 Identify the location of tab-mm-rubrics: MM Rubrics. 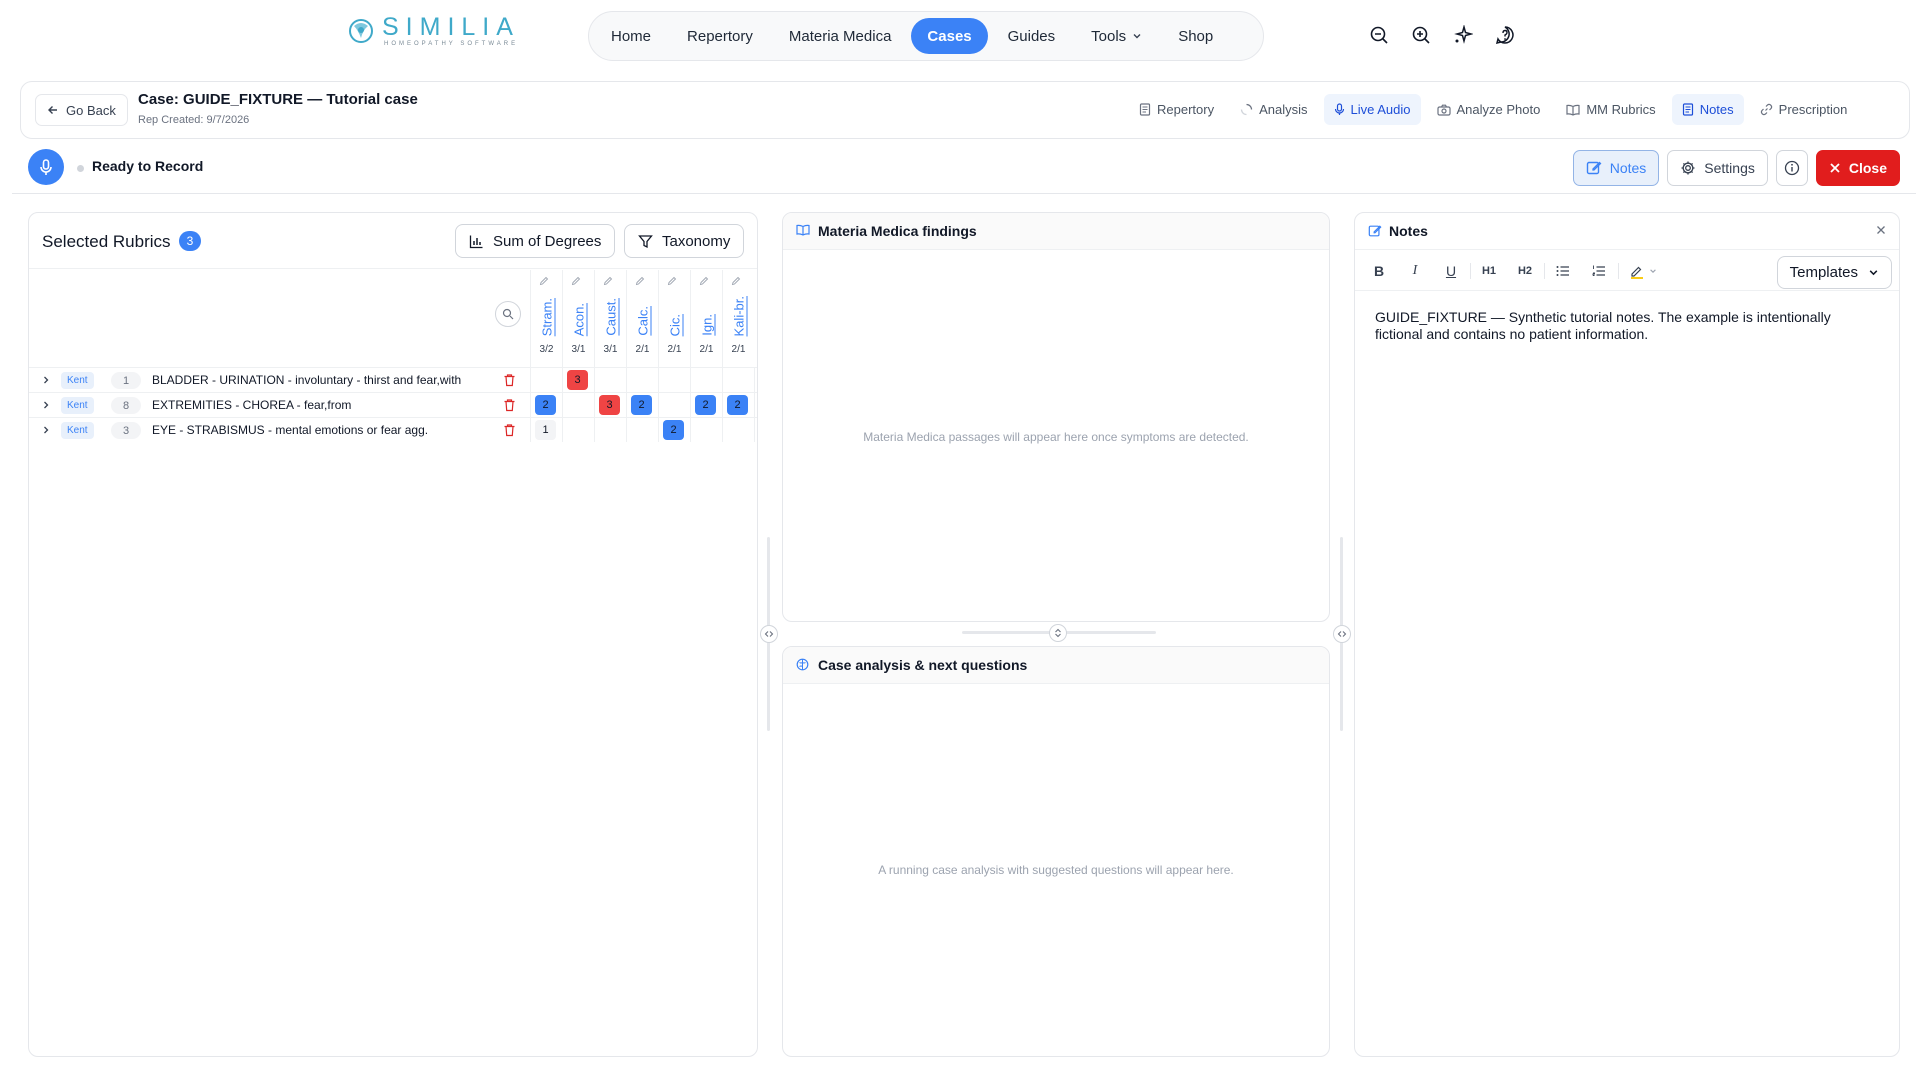
(1610, 109).